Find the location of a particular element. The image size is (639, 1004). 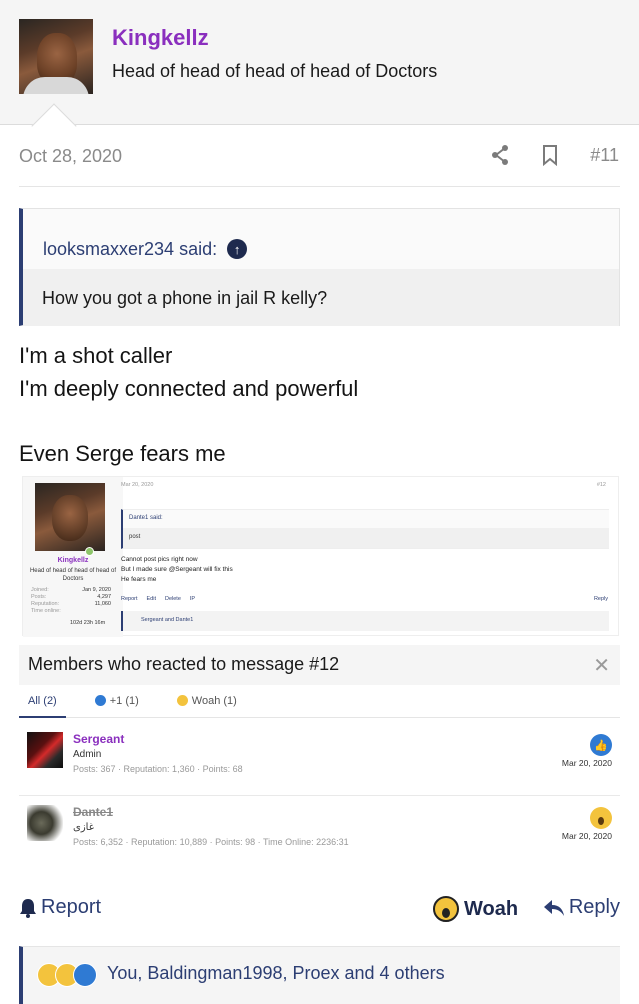

avatar is located at coordinates (56, 56).